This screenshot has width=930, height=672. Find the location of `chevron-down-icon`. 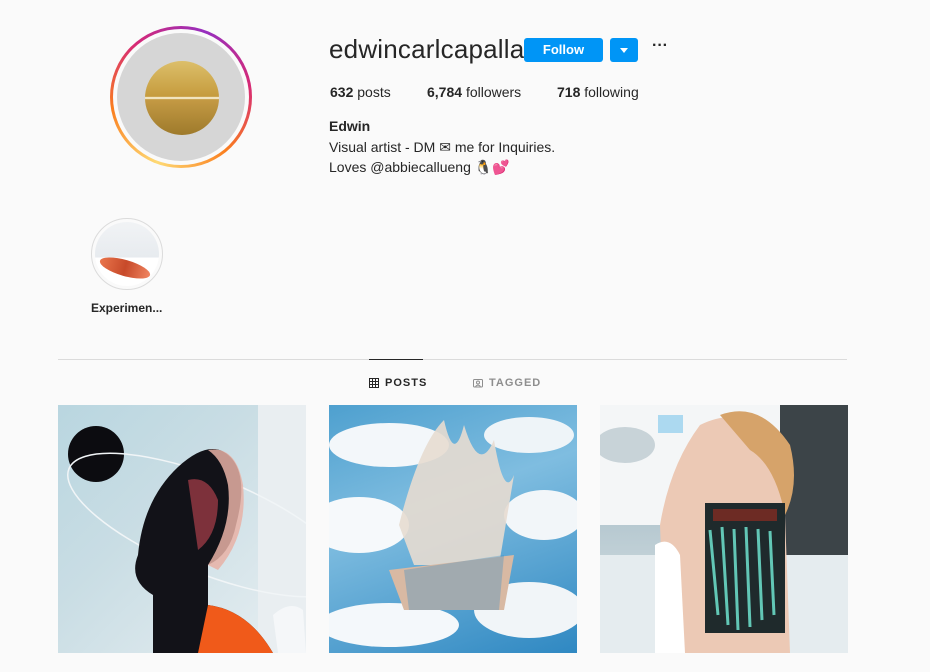

chevron-down-icon is located at coordinates (624, 50).